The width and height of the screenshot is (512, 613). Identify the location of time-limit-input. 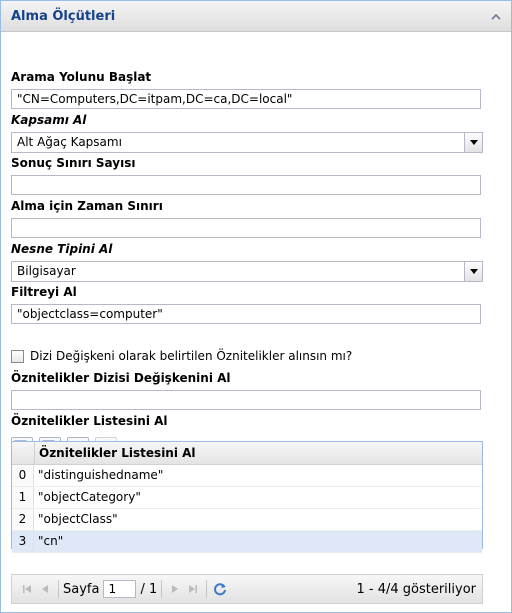
(246, 228).